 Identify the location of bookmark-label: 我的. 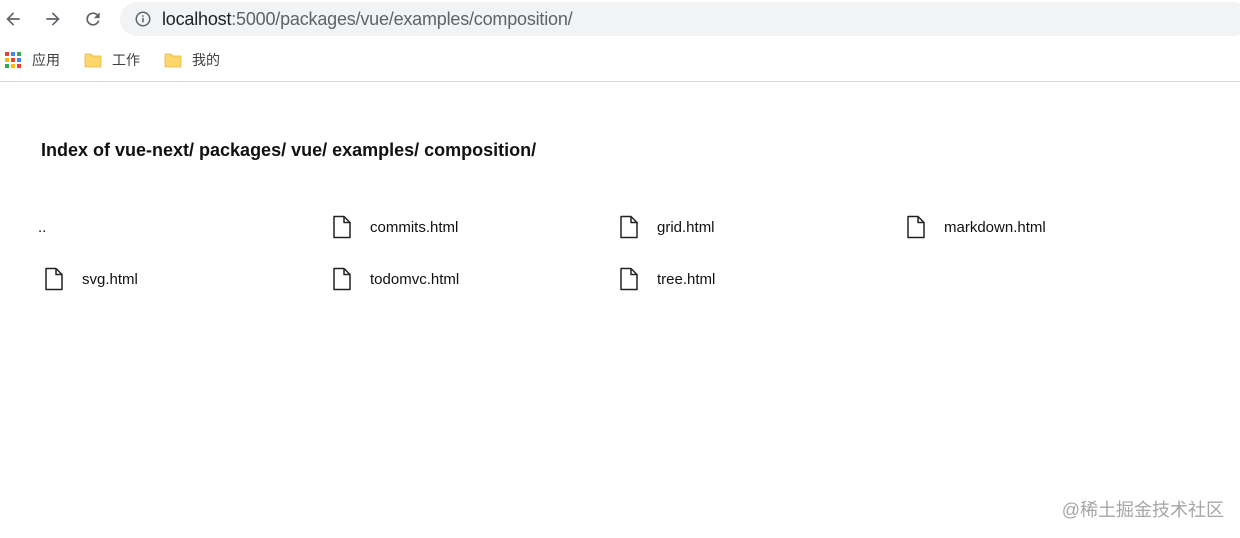
(206, 60).